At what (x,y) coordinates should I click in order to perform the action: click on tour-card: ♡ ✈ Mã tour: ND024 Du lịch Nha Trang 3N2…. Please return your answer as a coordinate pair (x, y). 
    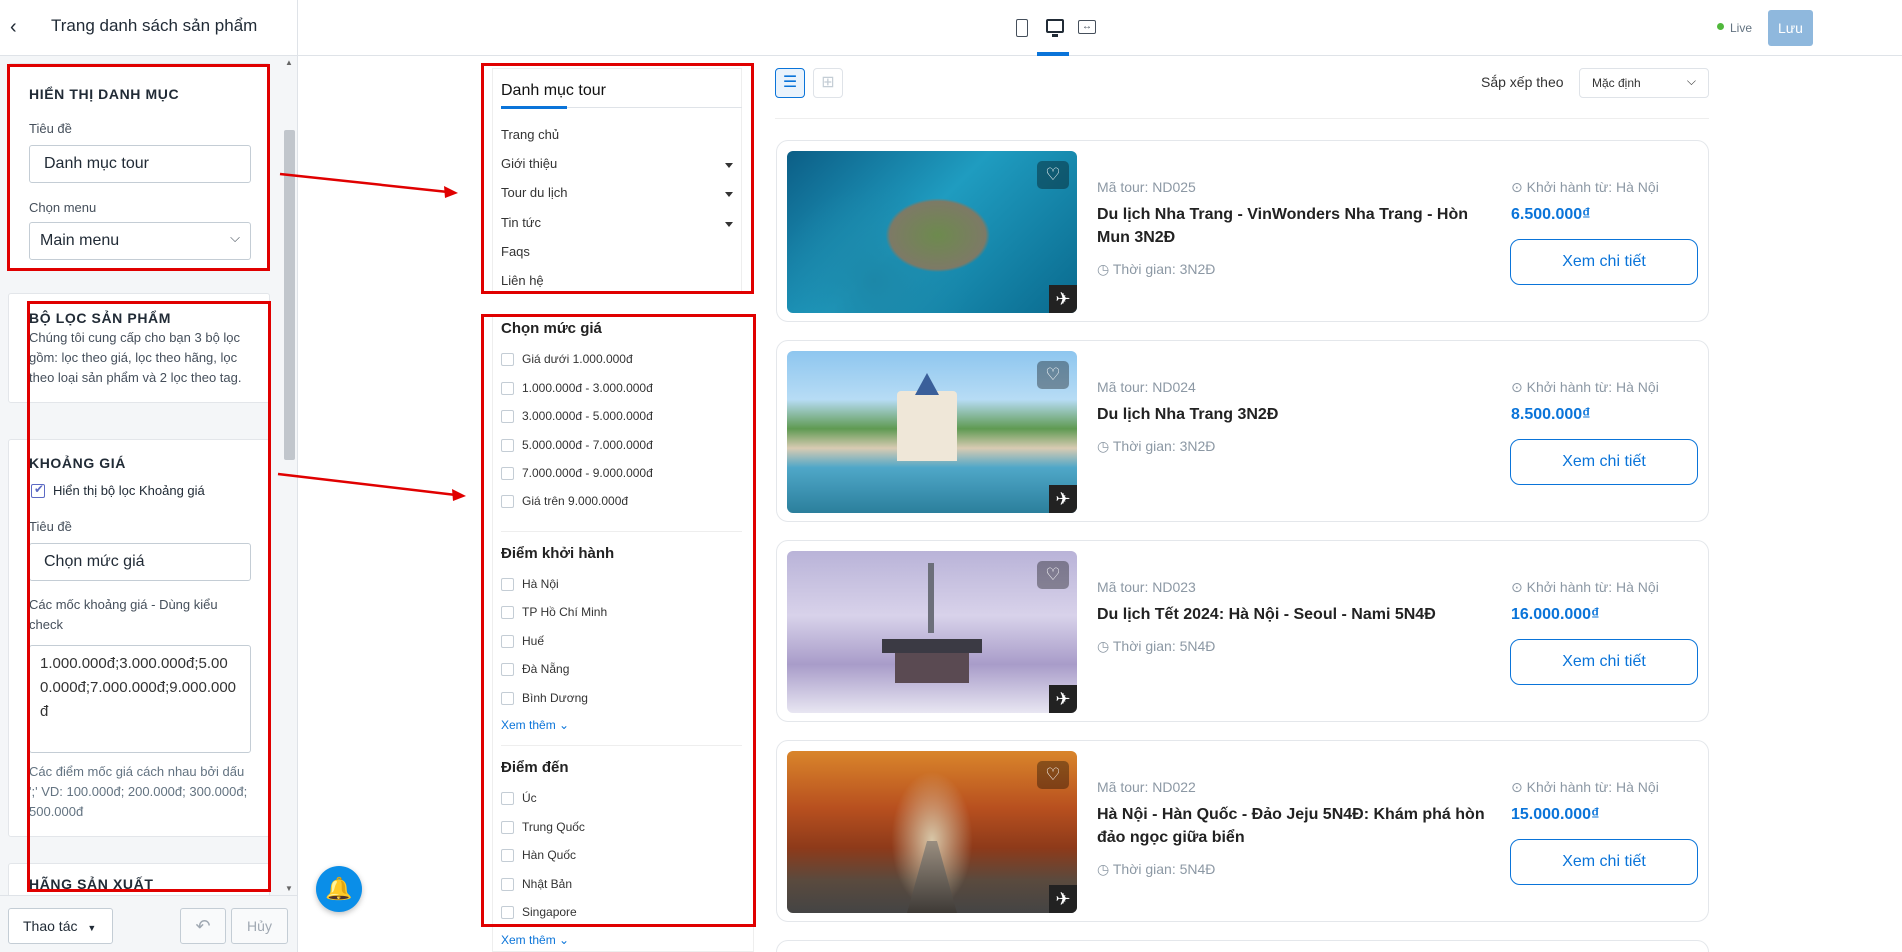
    Looking at the image, I should click on (1242, 431).